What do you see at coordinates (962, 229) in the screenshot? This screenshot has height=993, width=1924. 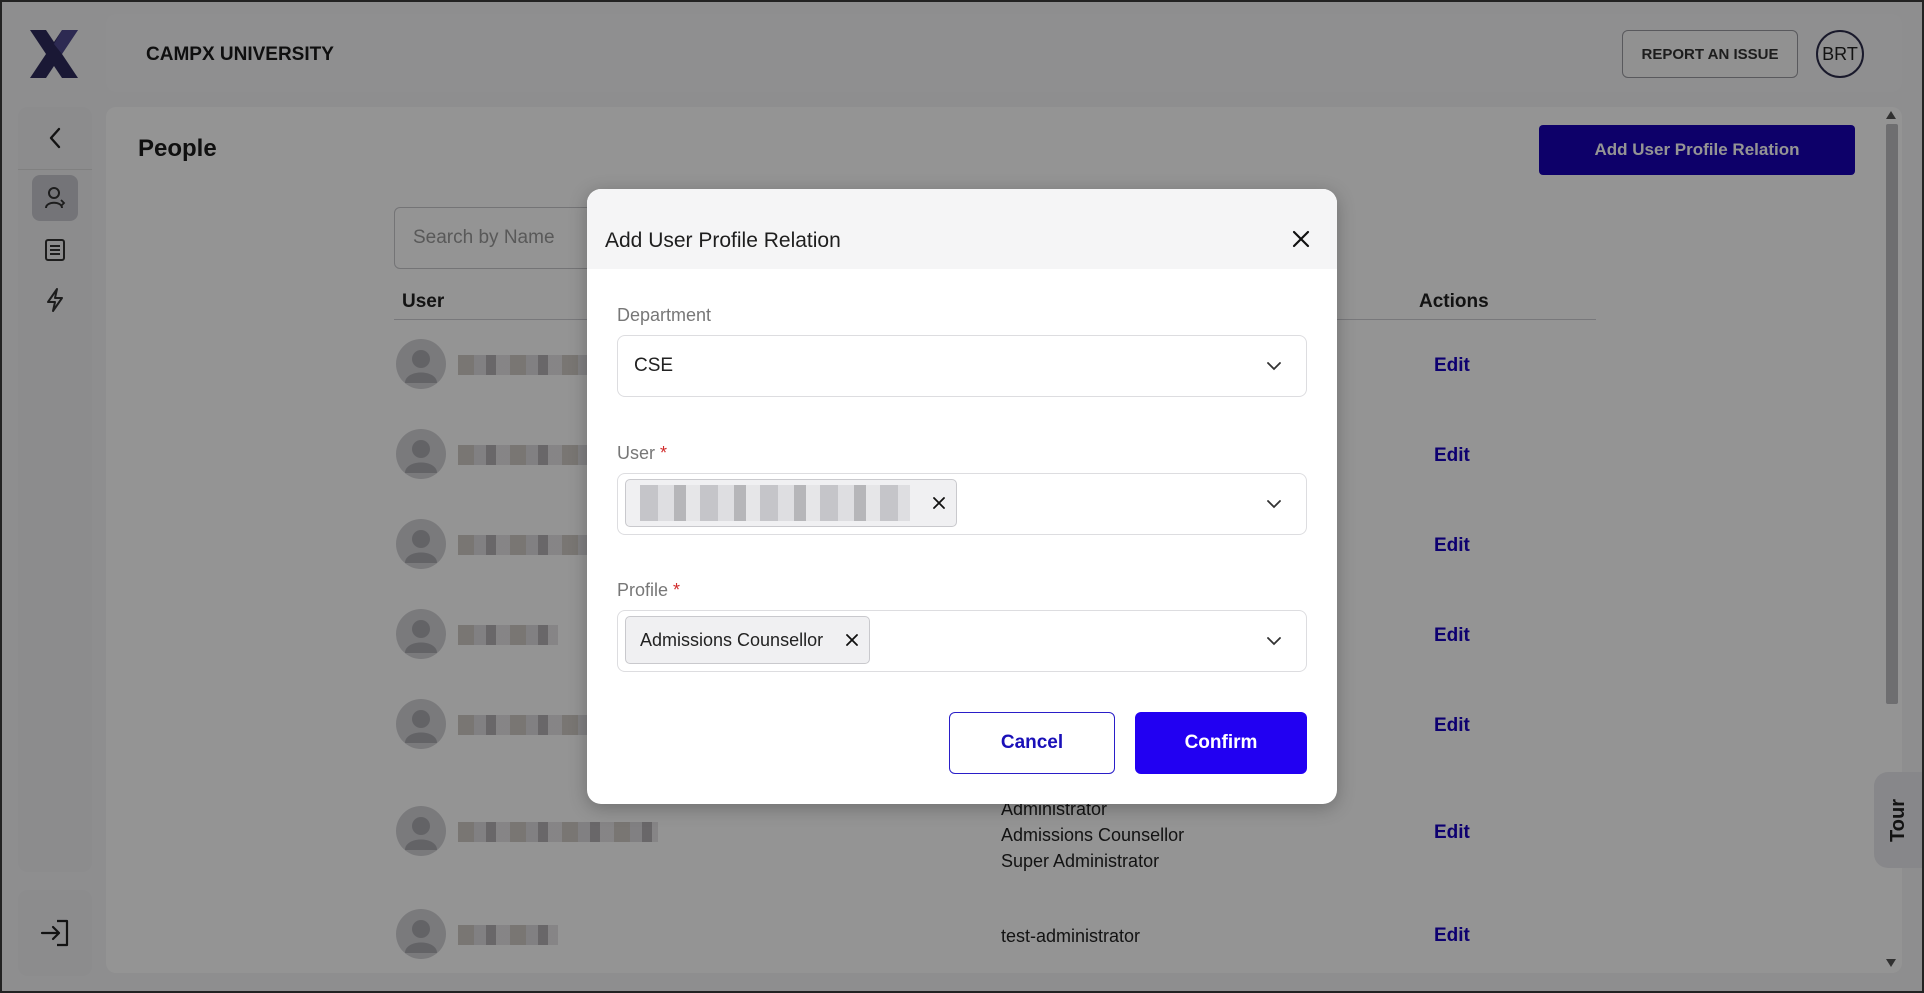 I see `dialog-header: Add User Profile Relation` at bounding box center [962, 229].